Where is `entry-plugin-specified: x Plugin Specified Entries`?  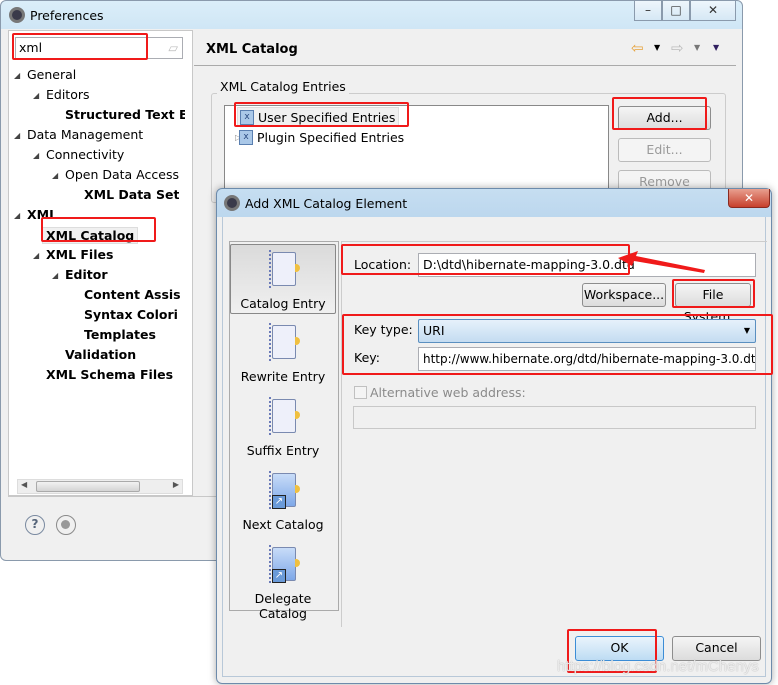 entry-plugin-specified: x Plugin Specified Entries is located at coordinates (327, 138).